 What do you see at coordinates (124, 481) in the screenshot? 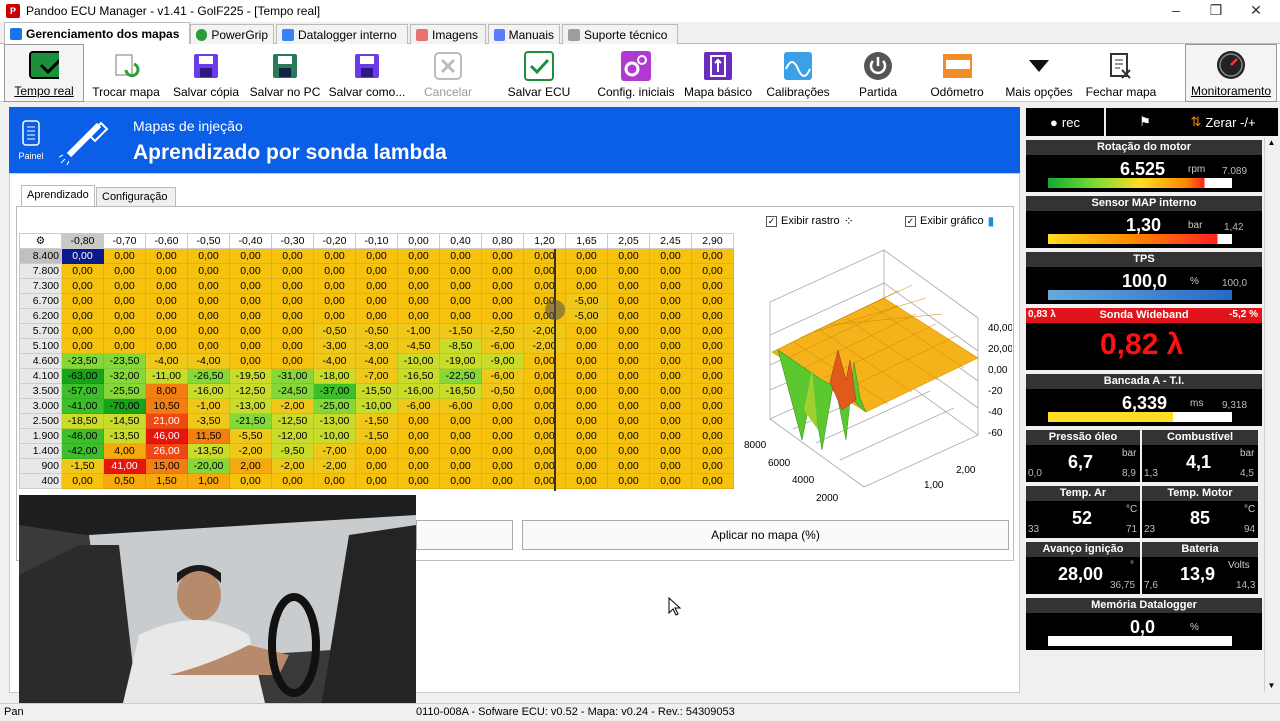
I see `table-cell: 0,50` at bounding box center [124, 481].